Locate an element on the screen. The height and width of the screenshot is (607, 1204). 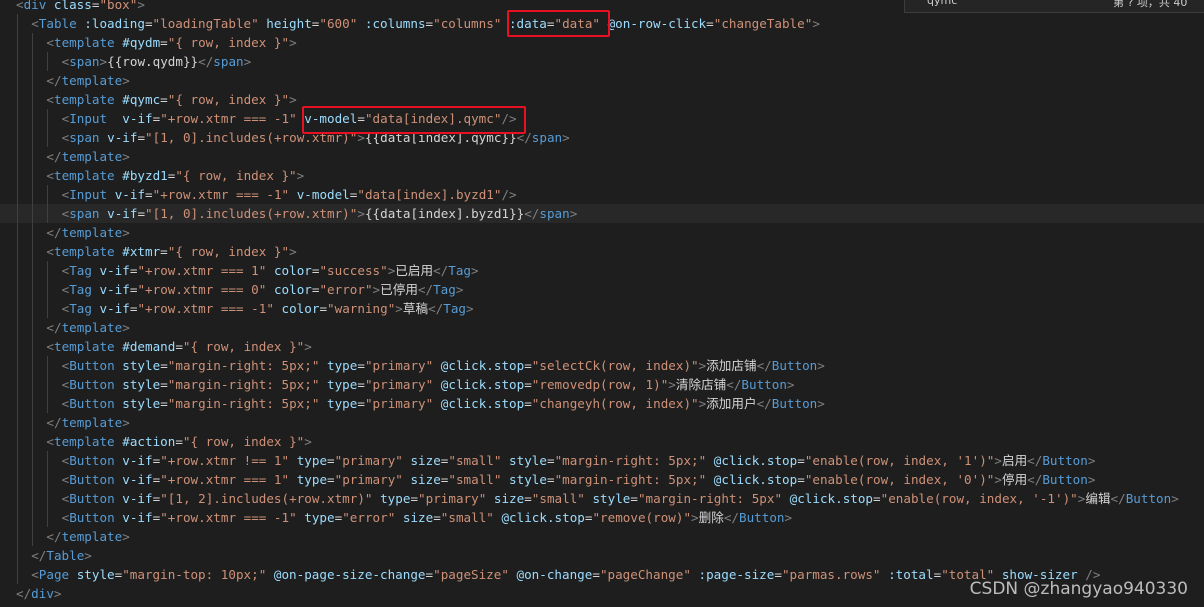
code-token: "remove(row)" is located at coordinates (642, 517).